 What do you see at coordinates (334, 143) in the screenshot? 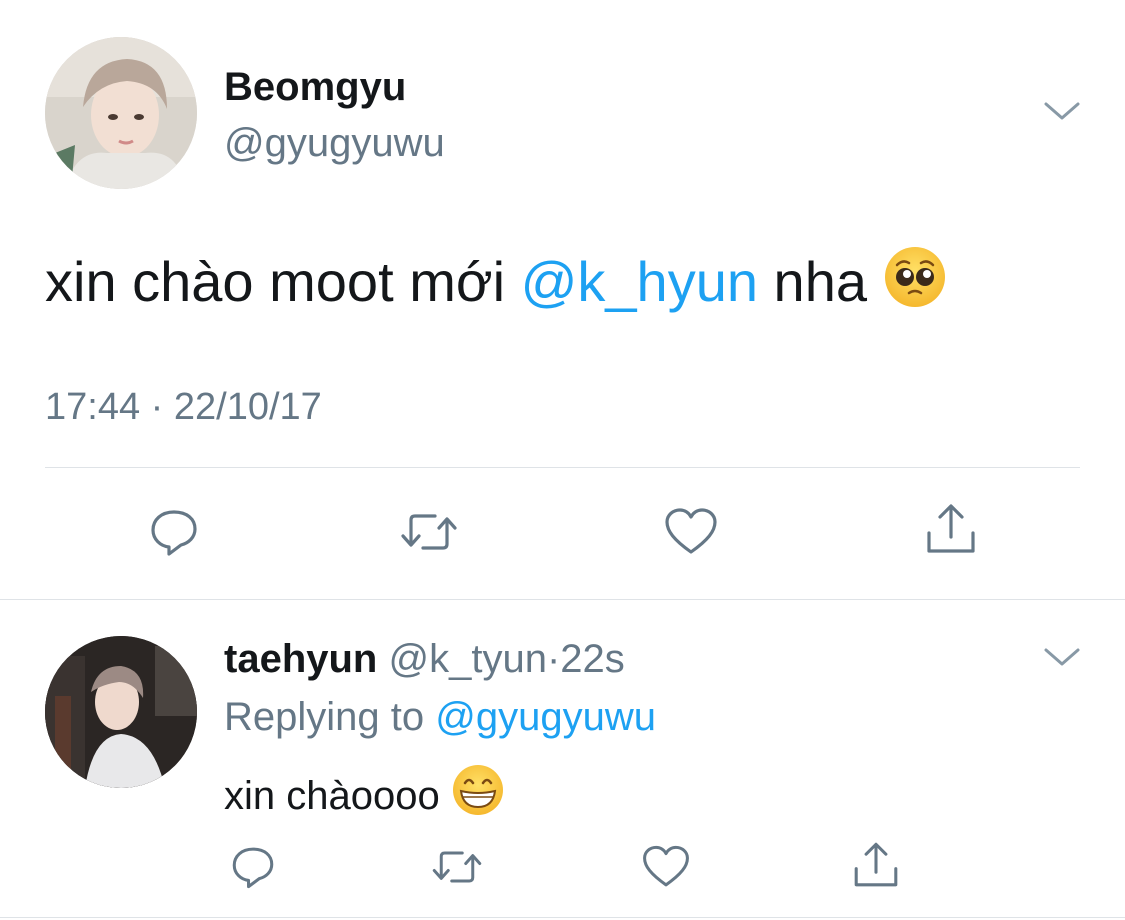
I see `author-handle: @gyugyuwu` at bounding box center [334, 143].